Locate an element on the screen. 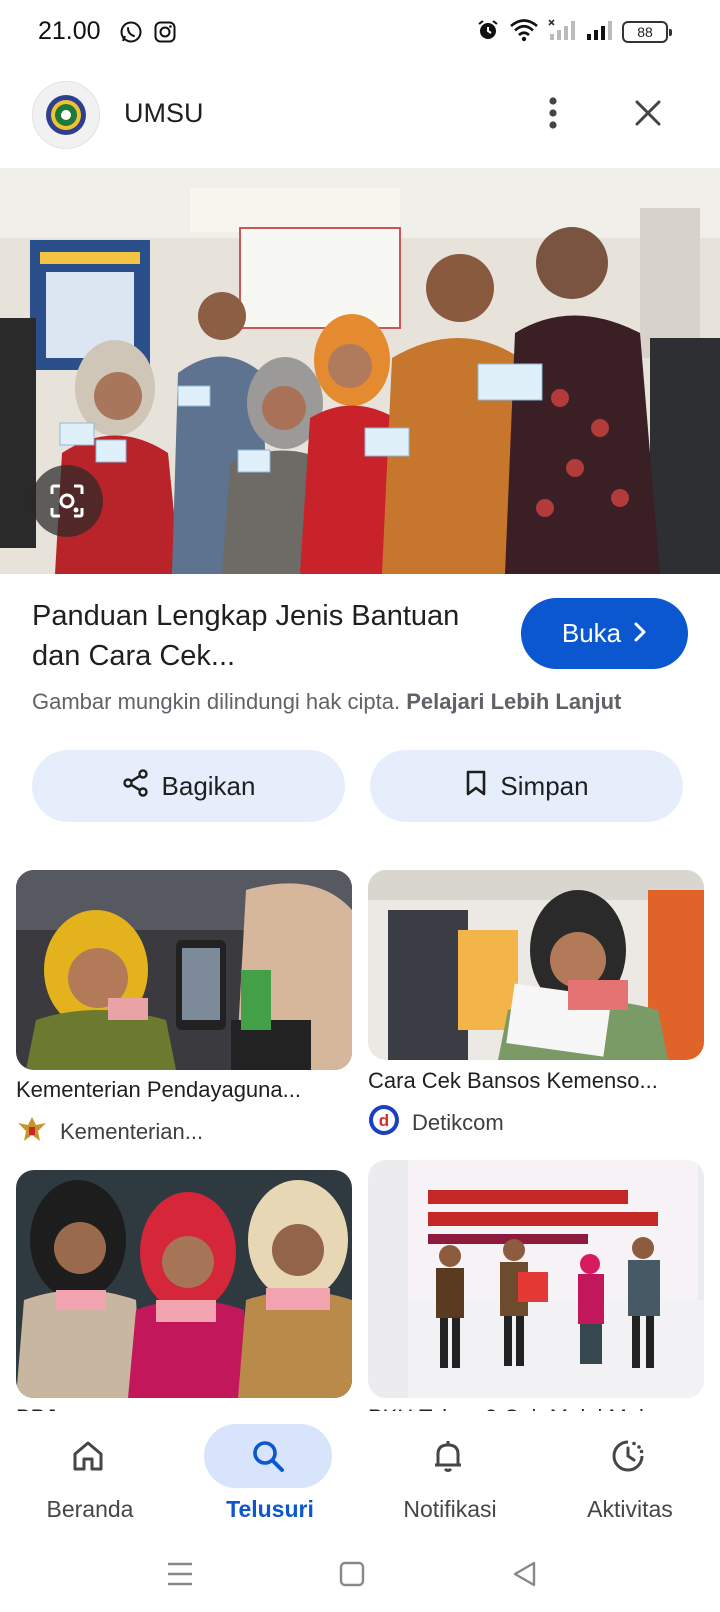 Image resolution: width=720 pixels, height=1612 pixels. wifi-icon is located at coordinates (524, 32).